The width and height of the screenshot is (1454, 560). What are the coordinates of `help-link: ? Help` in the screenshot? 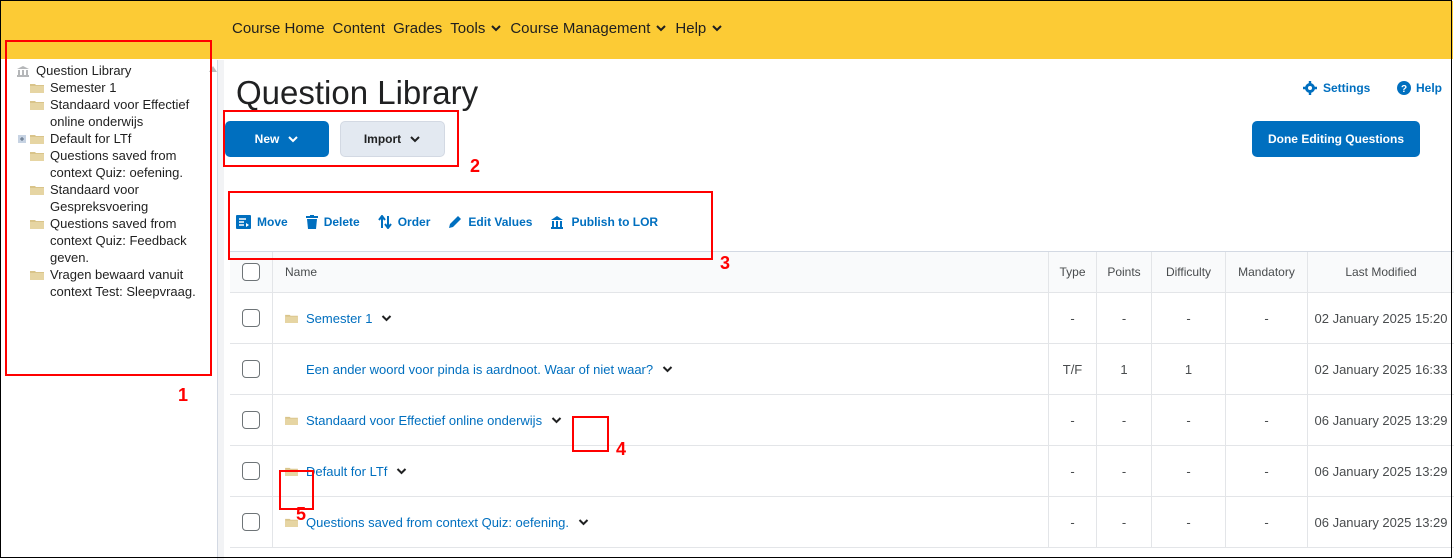 It's located at (1419, 88).